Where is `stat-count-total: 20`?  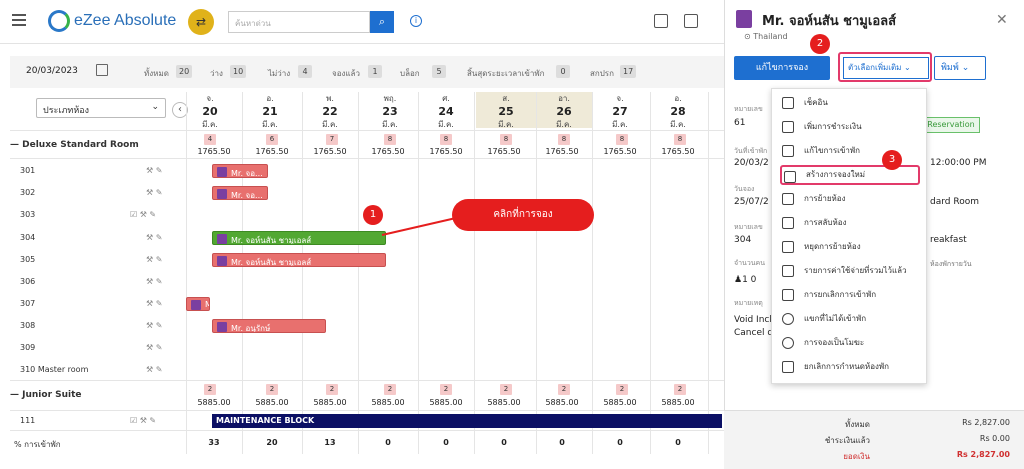
stat-count-total: 20 is located at coordinates (184, 71).